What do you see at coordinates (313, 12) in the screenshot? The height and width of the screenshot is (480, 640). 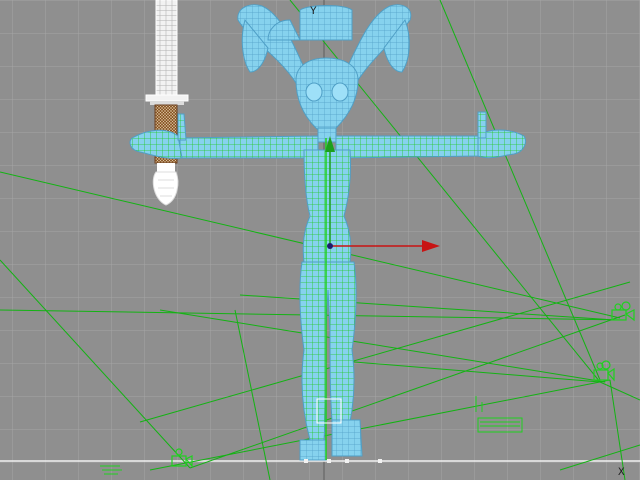 I see `y-axis-label: Y` at bounding box center [313, 12].